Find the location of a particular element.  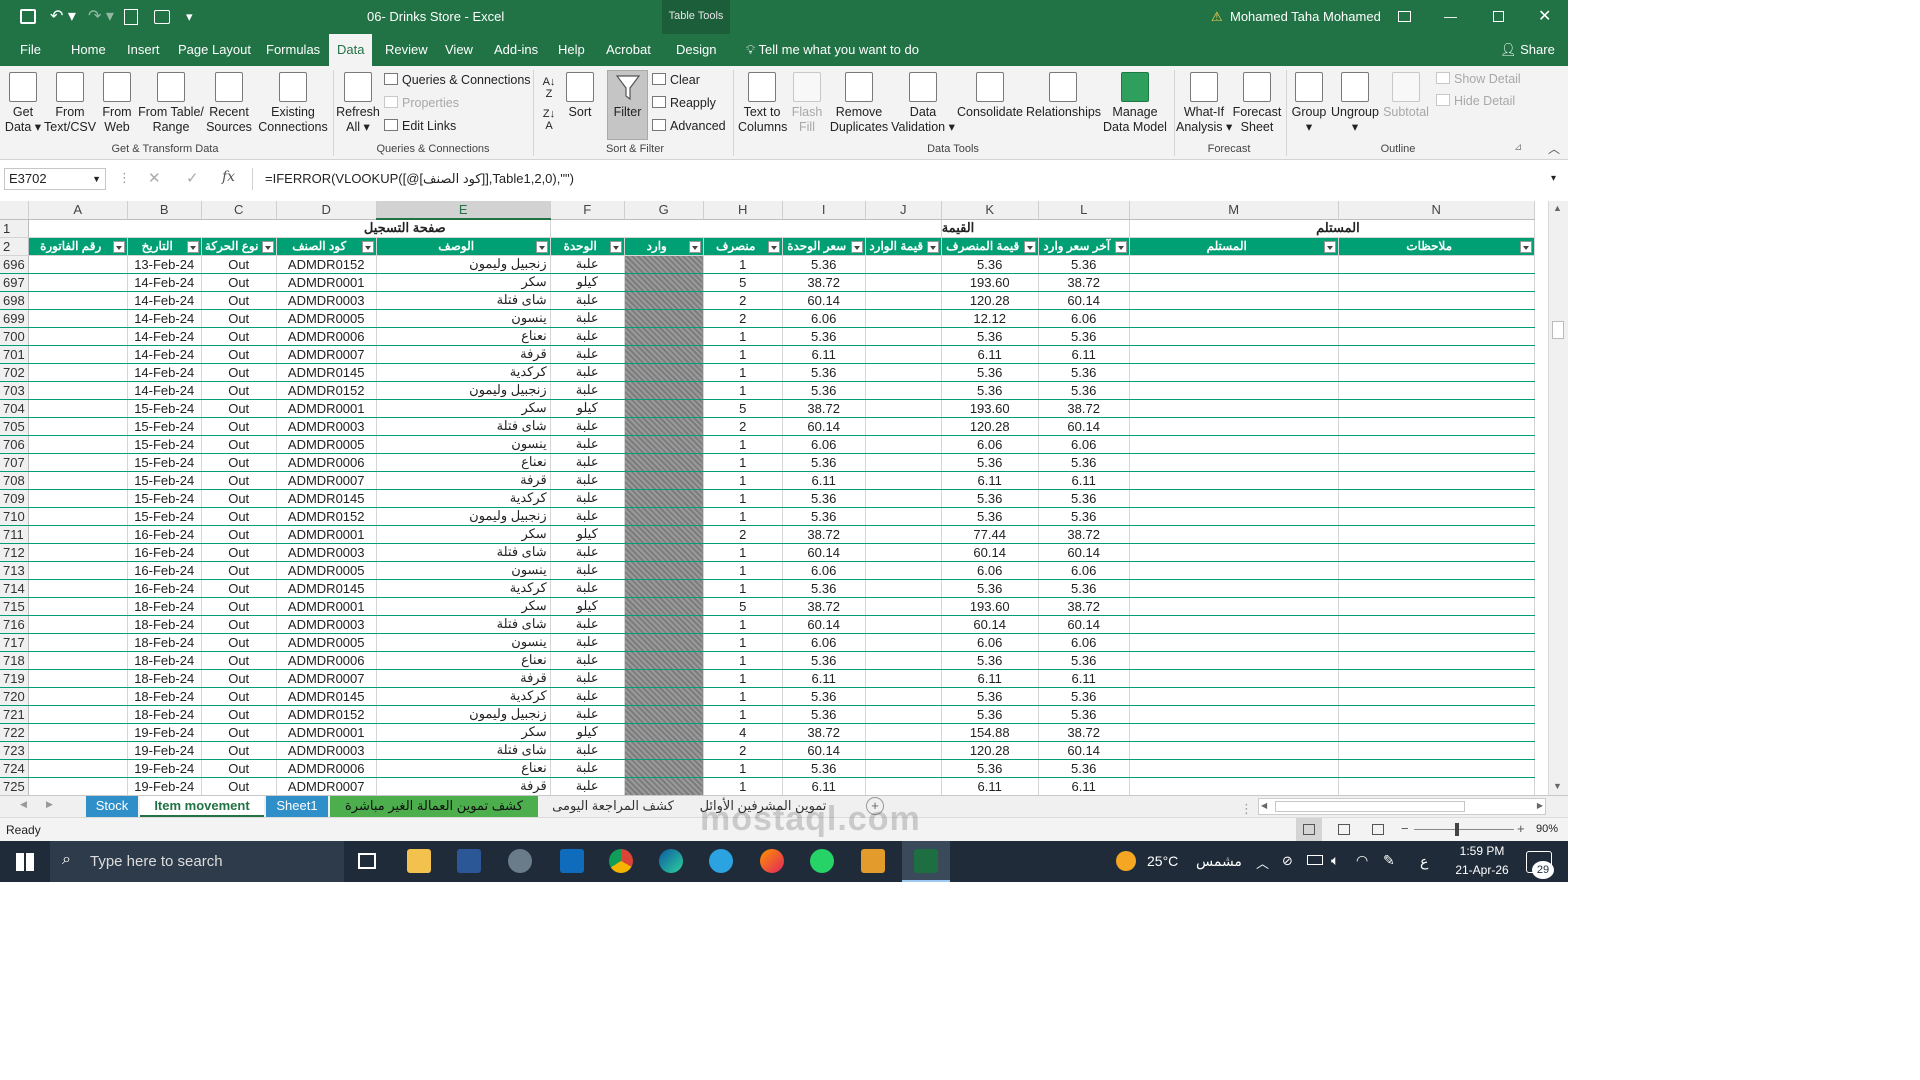

cell-outgoing-value: 77.44 is located at coordinates (990, 534).